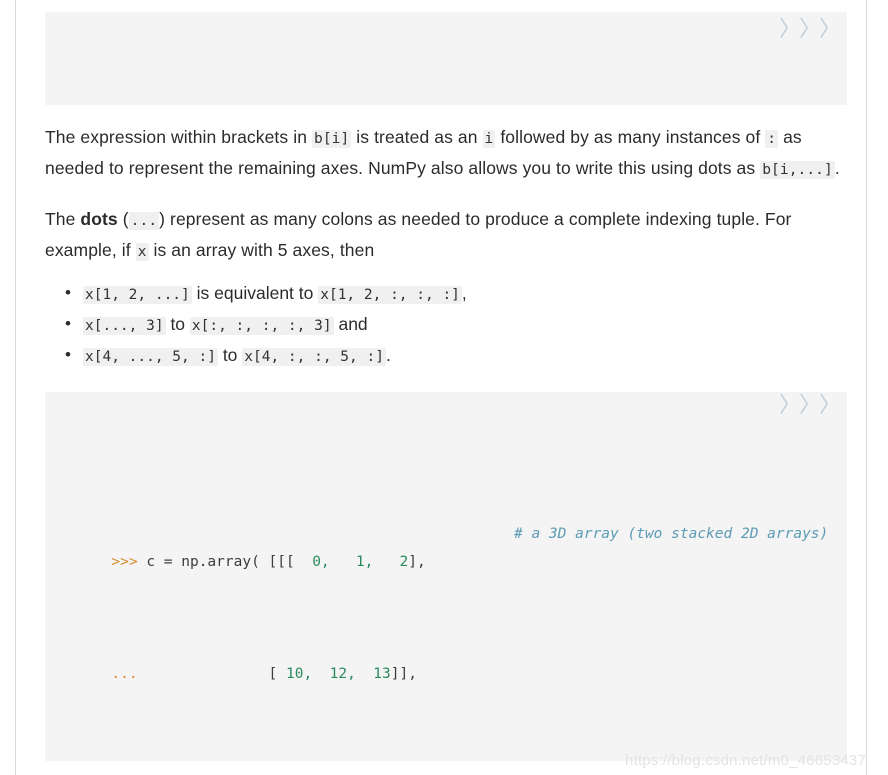 This screenshot has width=888, height=775. Describe the element at coordinates (63, 219) in the screenshot. I see `text-run: The` at that location.